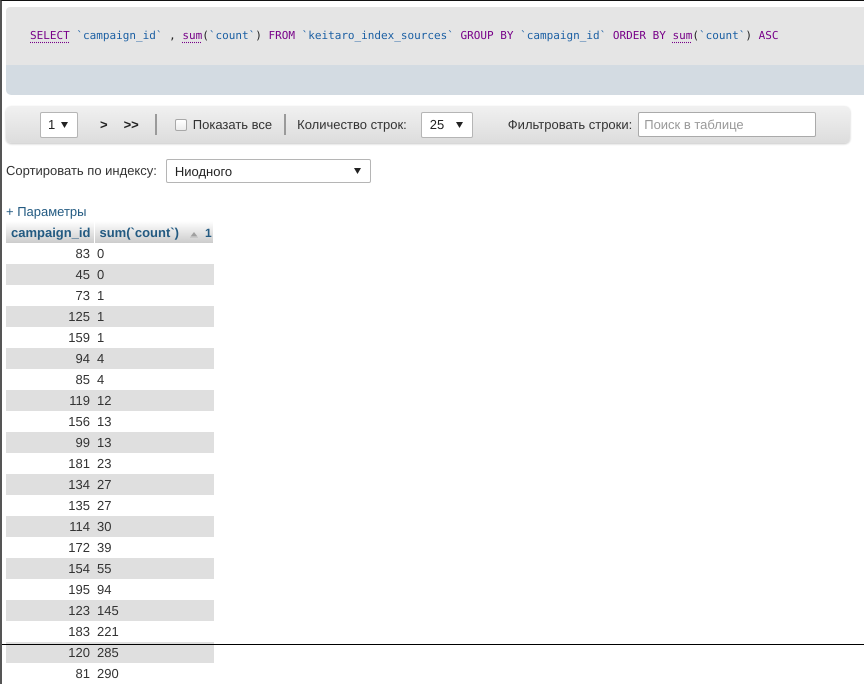 The width and height of the screenshot is (864, 684). Describe the element at coordinates (50, 610) in the screenshot. I see `table-cell: 123` at that location.